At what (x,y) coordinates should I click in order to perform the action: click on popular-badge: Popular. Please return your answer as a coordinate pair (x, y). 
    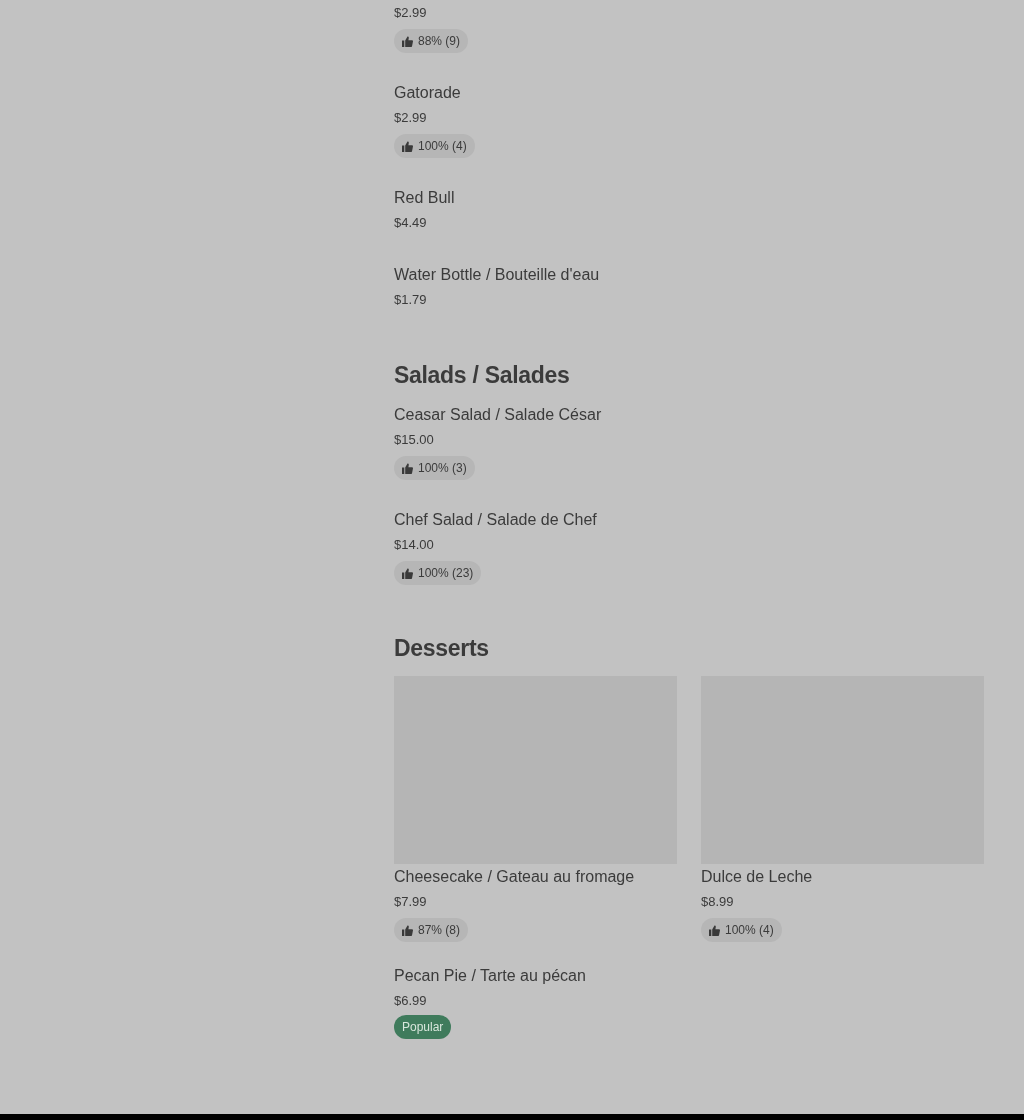
    Looking at the image, I should click on (423, 1027).